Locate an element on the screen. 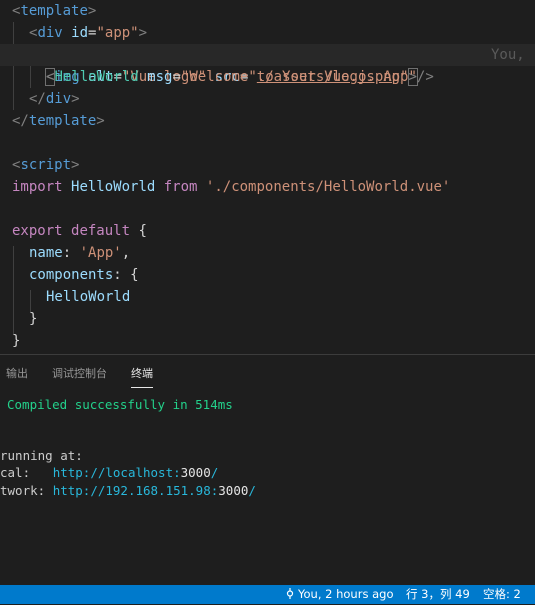  git-commit-icon is located at coordinates (290, 592).